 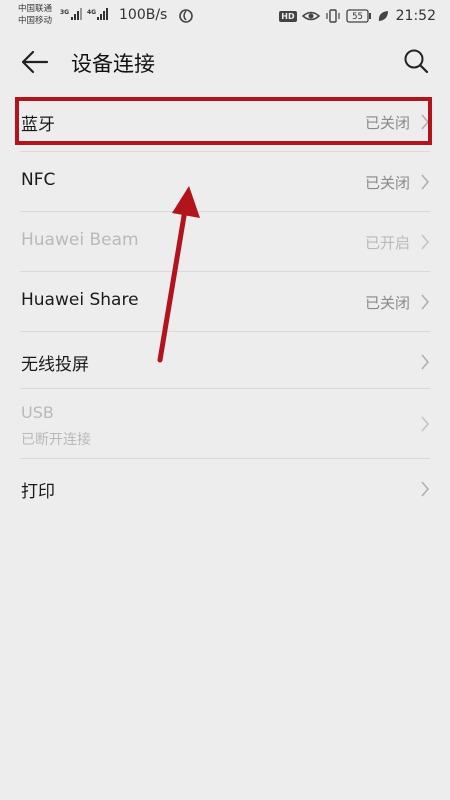 I want to click on network-type-1: 3G, so click(x=64, y=12).